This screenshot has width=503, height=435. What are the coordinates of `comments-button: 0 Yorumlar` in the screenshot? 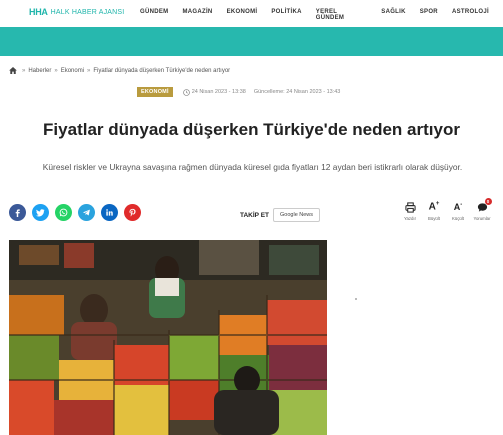 It's located at (482, 209).